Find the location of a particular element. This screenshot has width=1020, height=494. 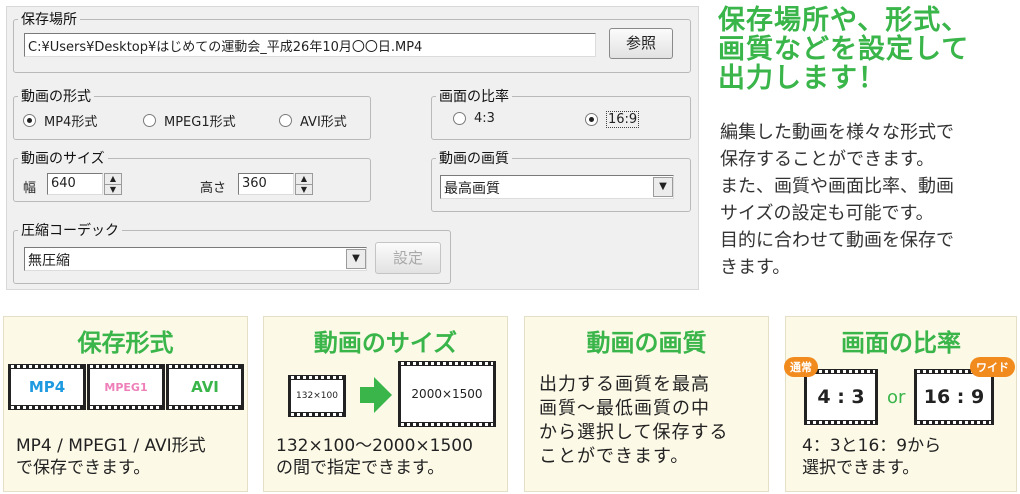

size-small-label: 132×100 is located at coordinates (317, 396).